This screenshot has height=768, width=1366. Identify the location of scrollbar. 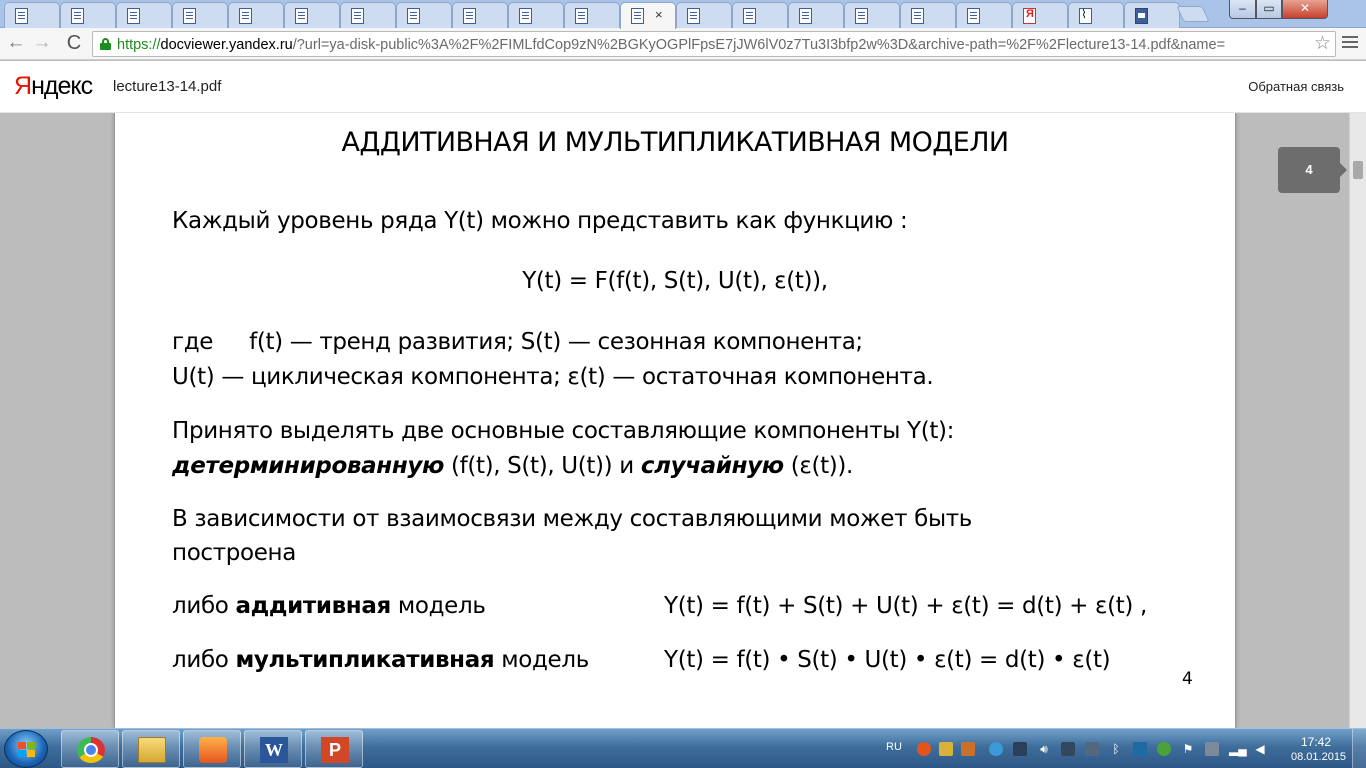
(1357, 420).